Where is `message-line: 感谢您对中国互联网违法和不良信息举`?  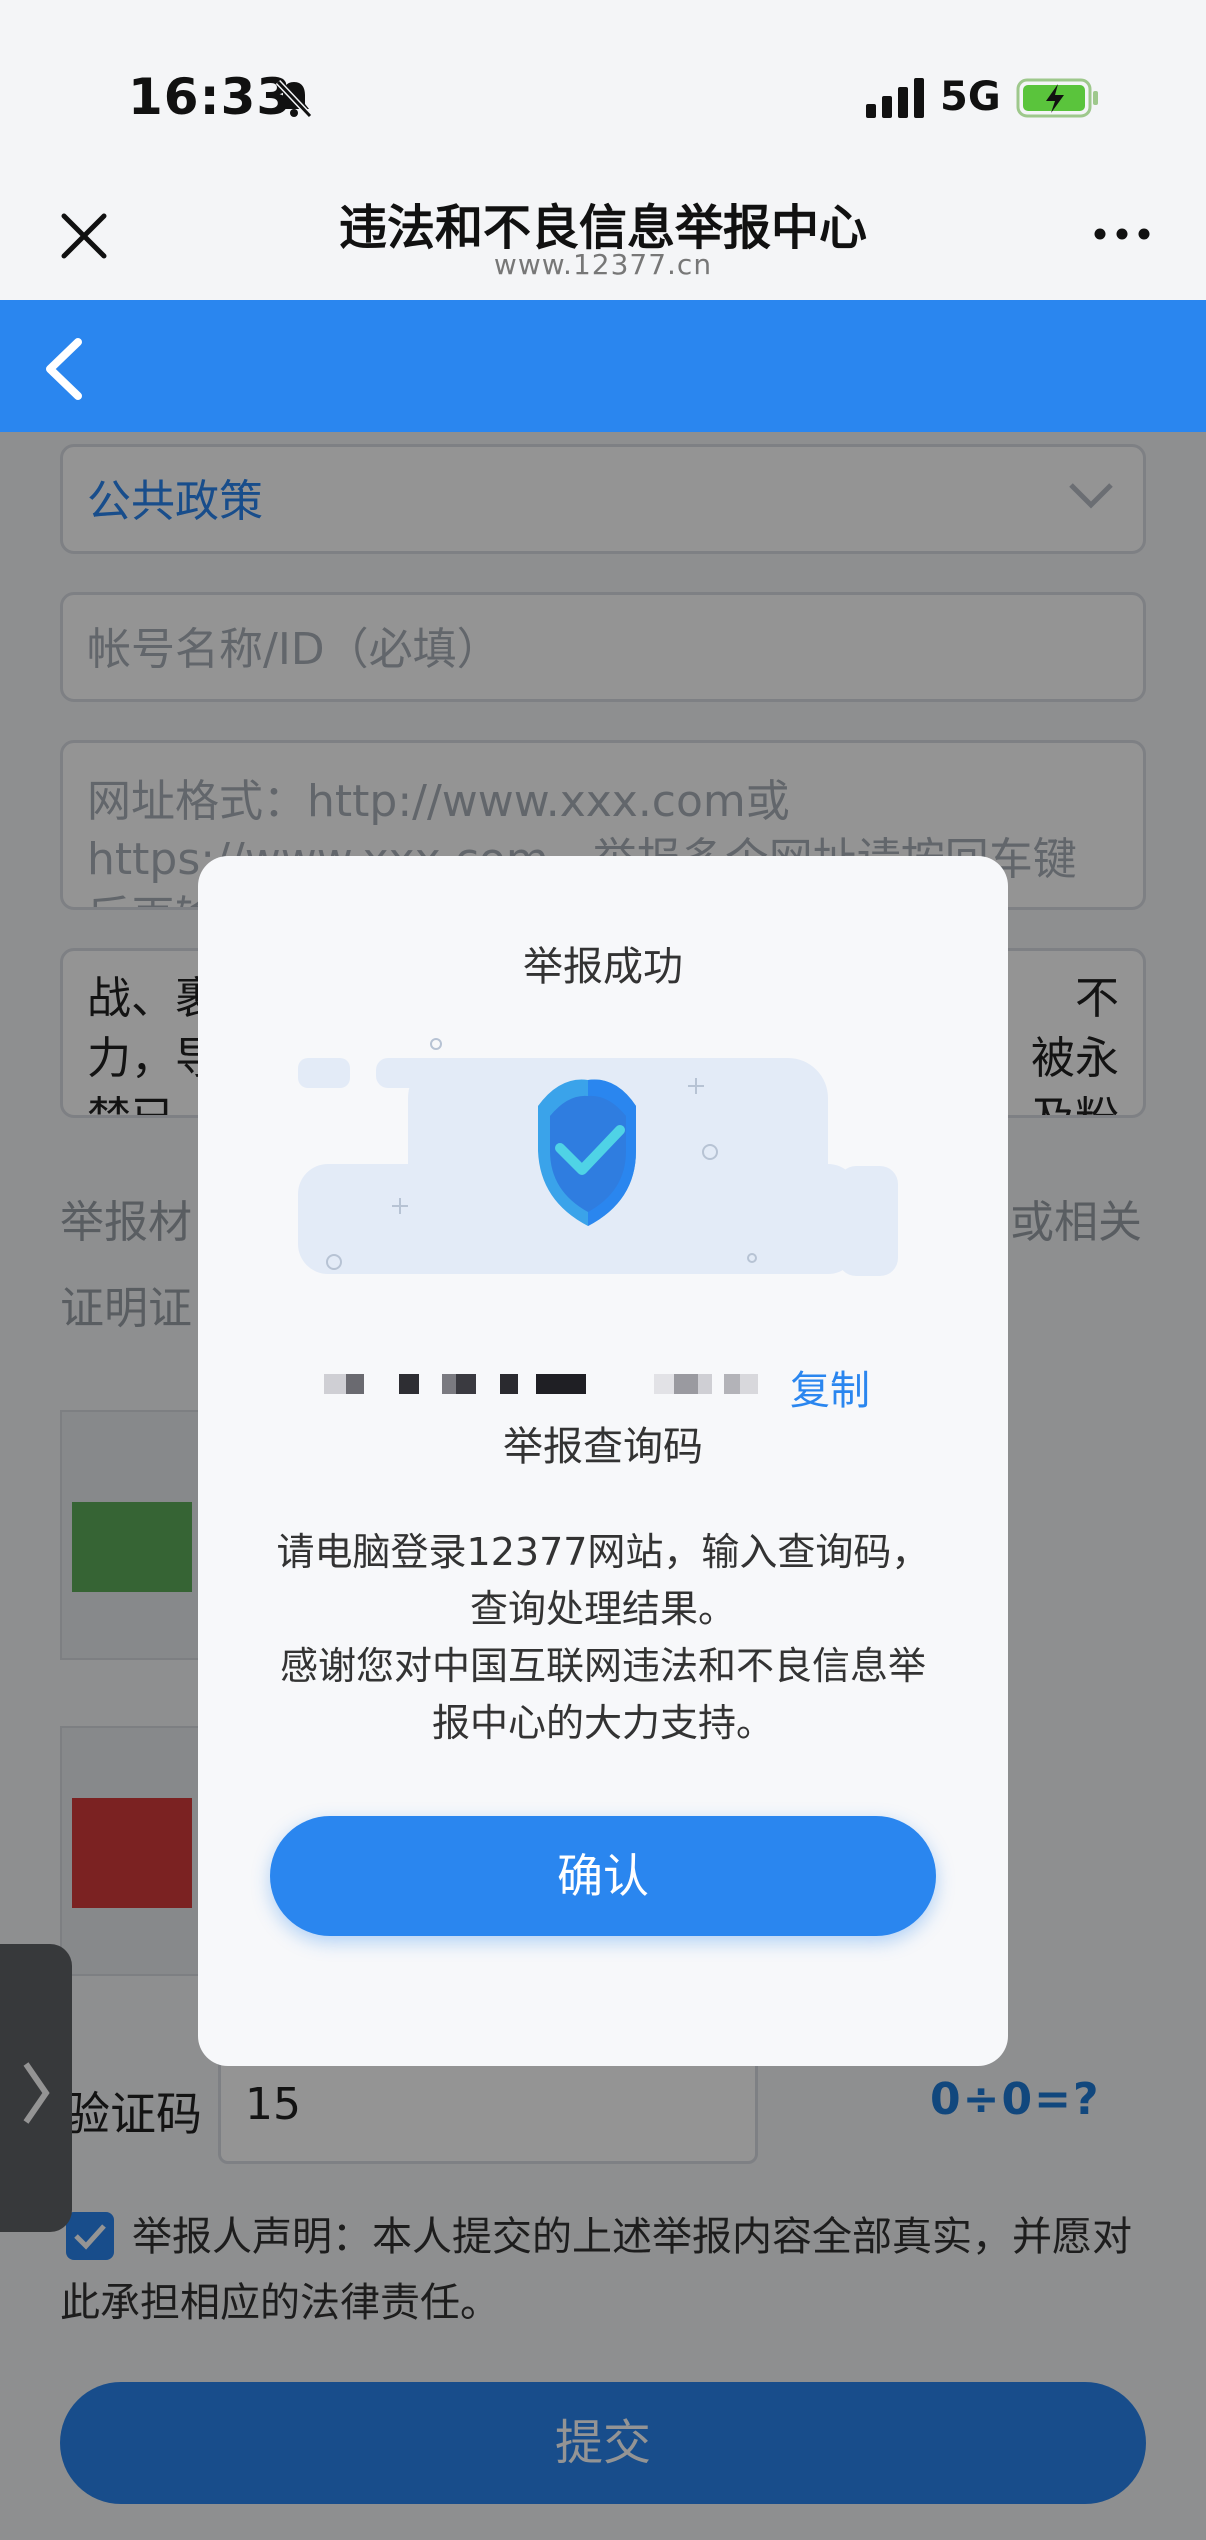 message-line: 感谢您对中国互联网违法和不良信息举 is located at coordinates (602, 1666).